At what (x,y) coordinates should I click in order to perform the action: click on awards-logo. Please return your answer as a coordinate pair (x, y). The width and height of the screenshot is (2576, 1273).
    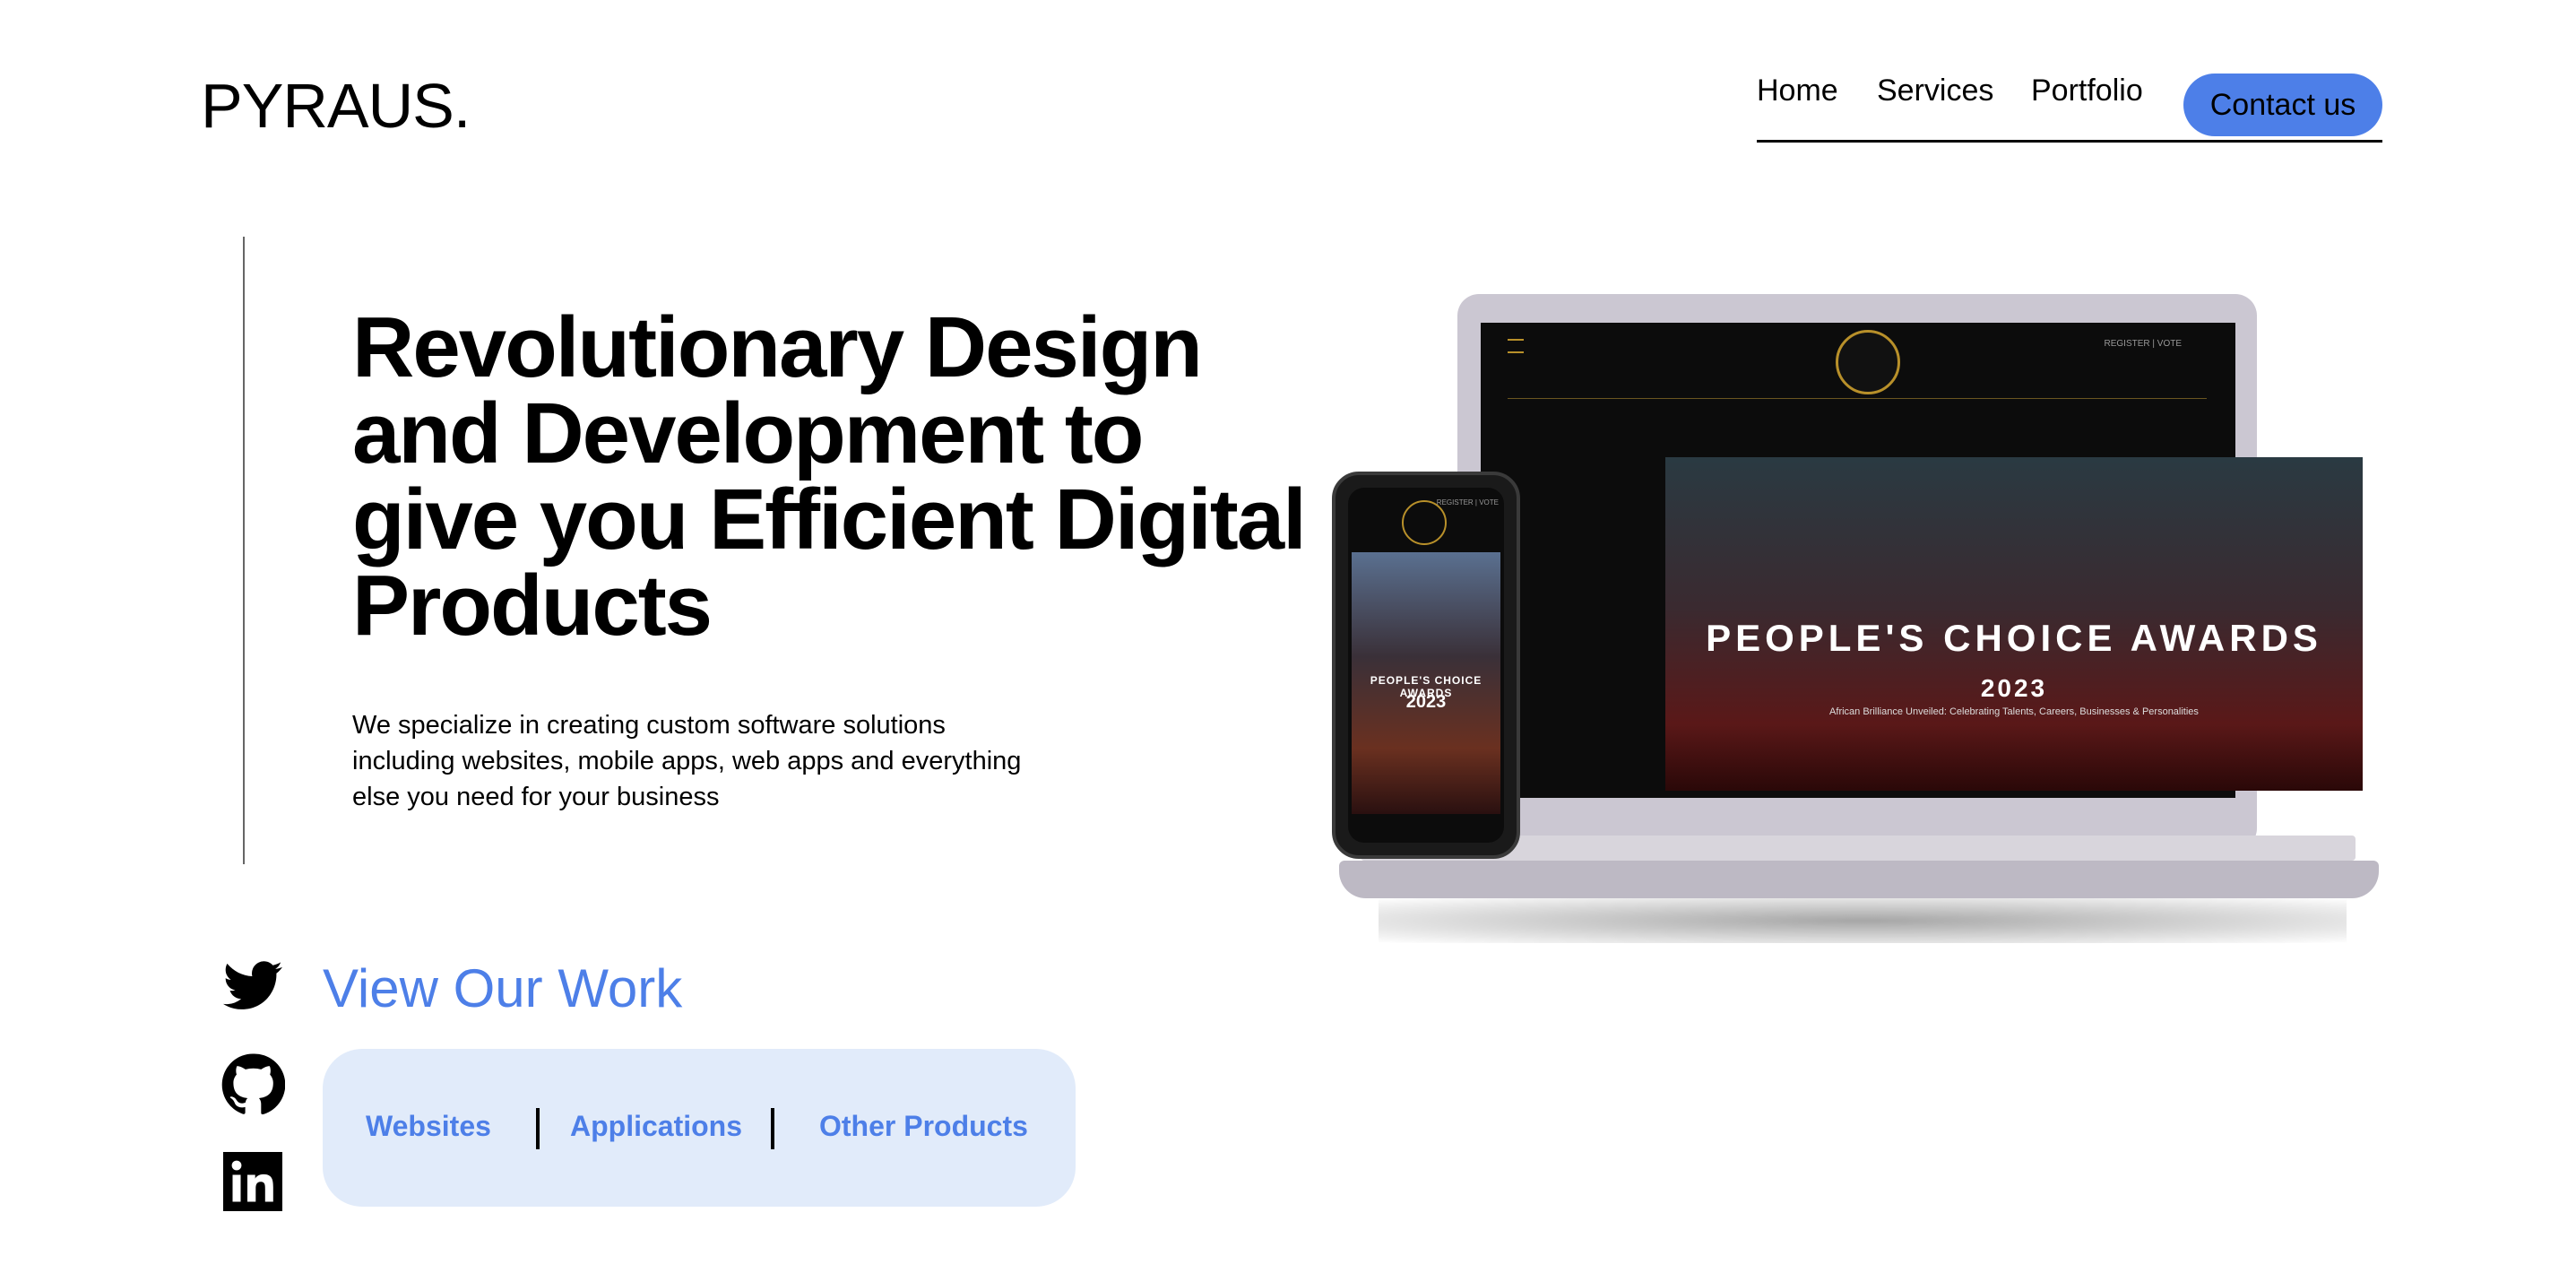
    Looking at the image, I should click on (1868, 362).